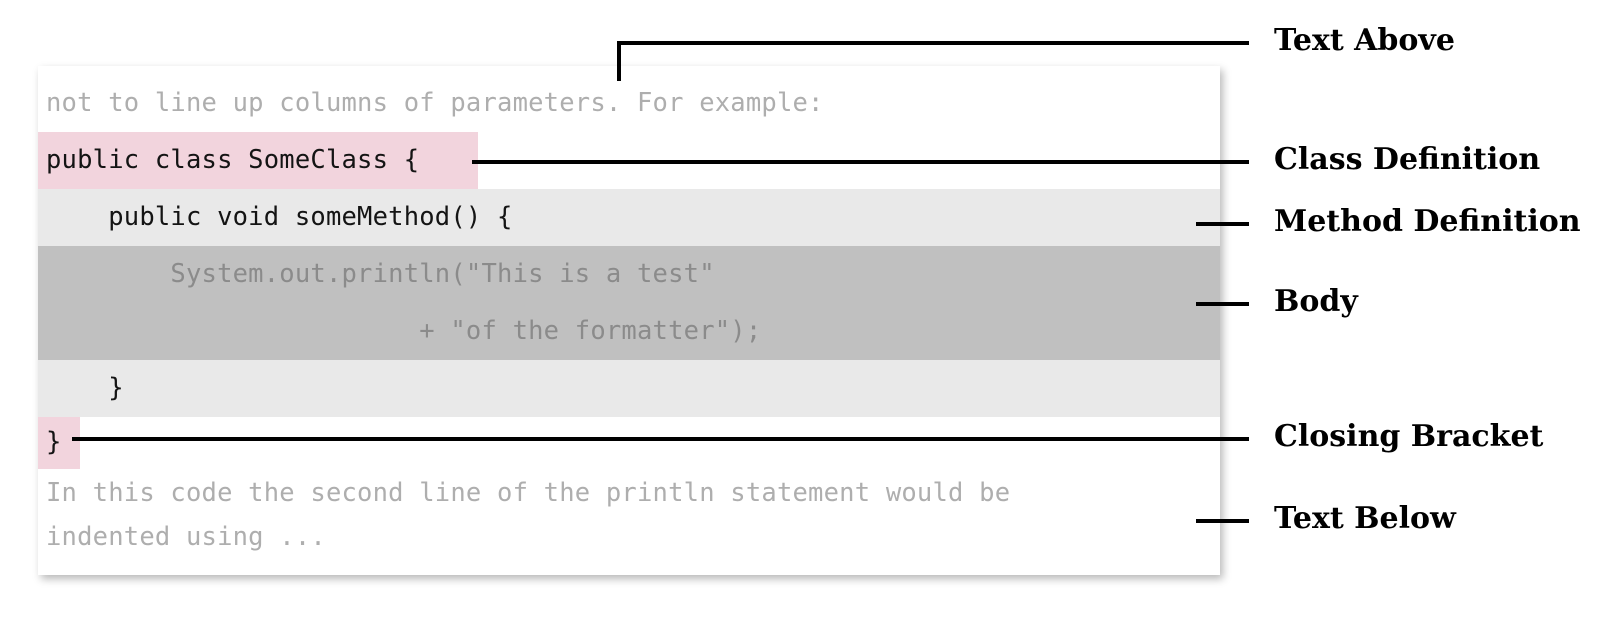 This screenshot has width=1602, height=635. Describe the element at coordinates (629, 274) in the screenshot. I see `code-line-body-1: System.out.println("This is a test"` at that location.